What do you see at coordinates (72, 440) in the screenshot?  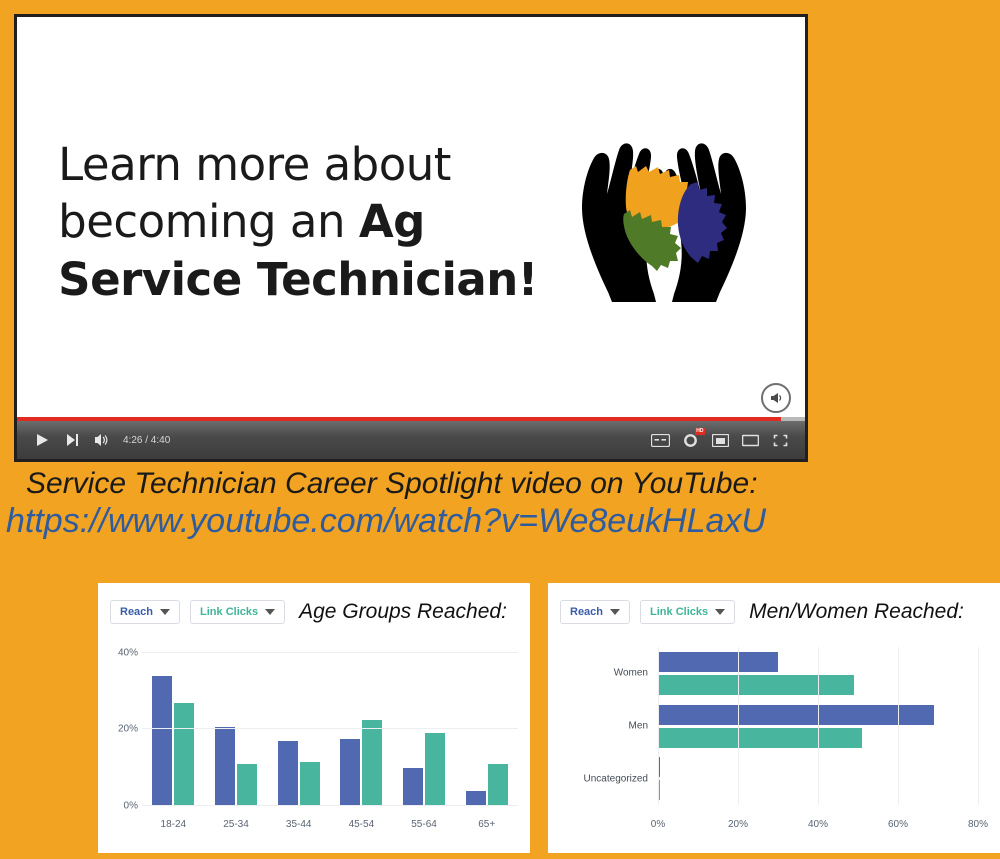 I see `next-video-button` at bounding box center [72, 440].